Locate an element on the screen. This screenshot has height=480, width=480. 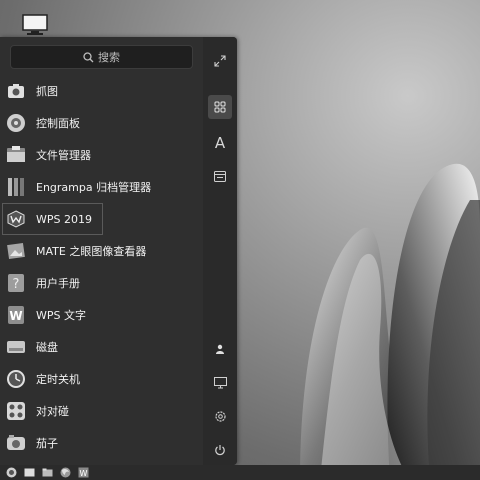
archive-manager-icon is located at coordinates (16, 187).